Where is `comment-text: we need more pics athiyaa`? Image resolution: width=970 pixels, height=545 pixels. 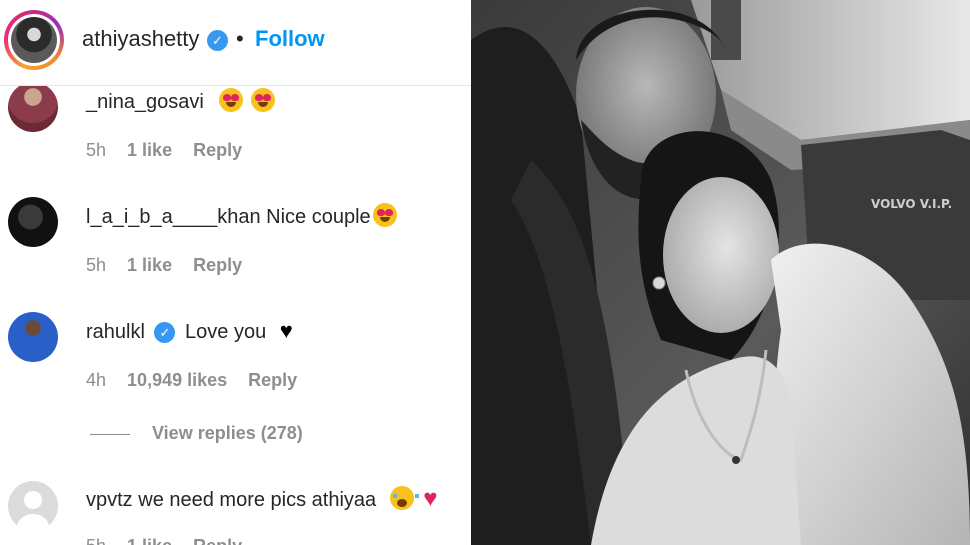
comment-text: we need more pics athiyaa is located at coordinates (257, 500).